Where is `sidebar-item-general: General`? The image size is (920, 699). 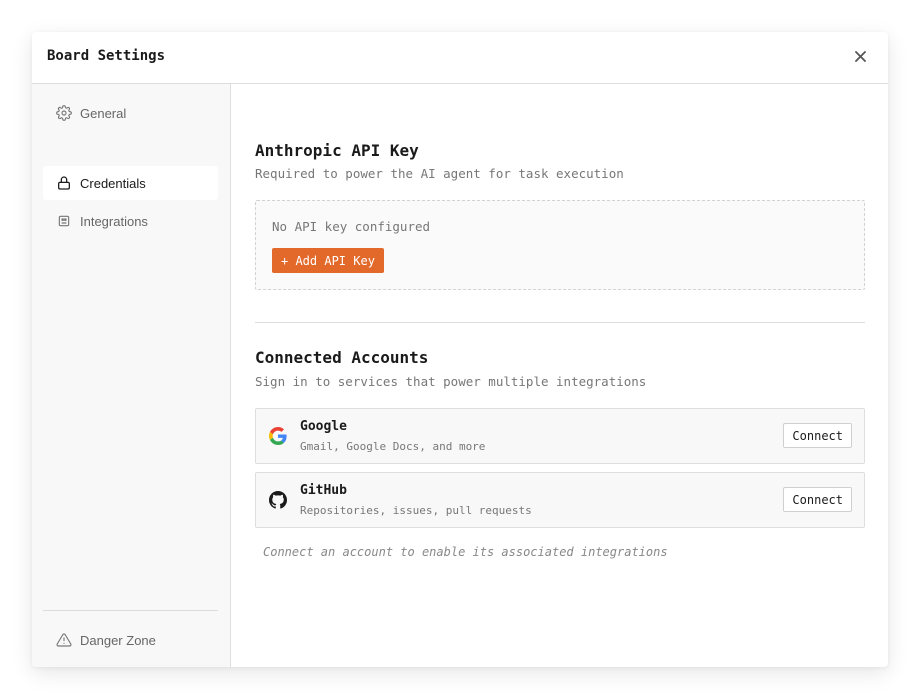 sidebar-item-general: General is located at coordinates (130, 113).